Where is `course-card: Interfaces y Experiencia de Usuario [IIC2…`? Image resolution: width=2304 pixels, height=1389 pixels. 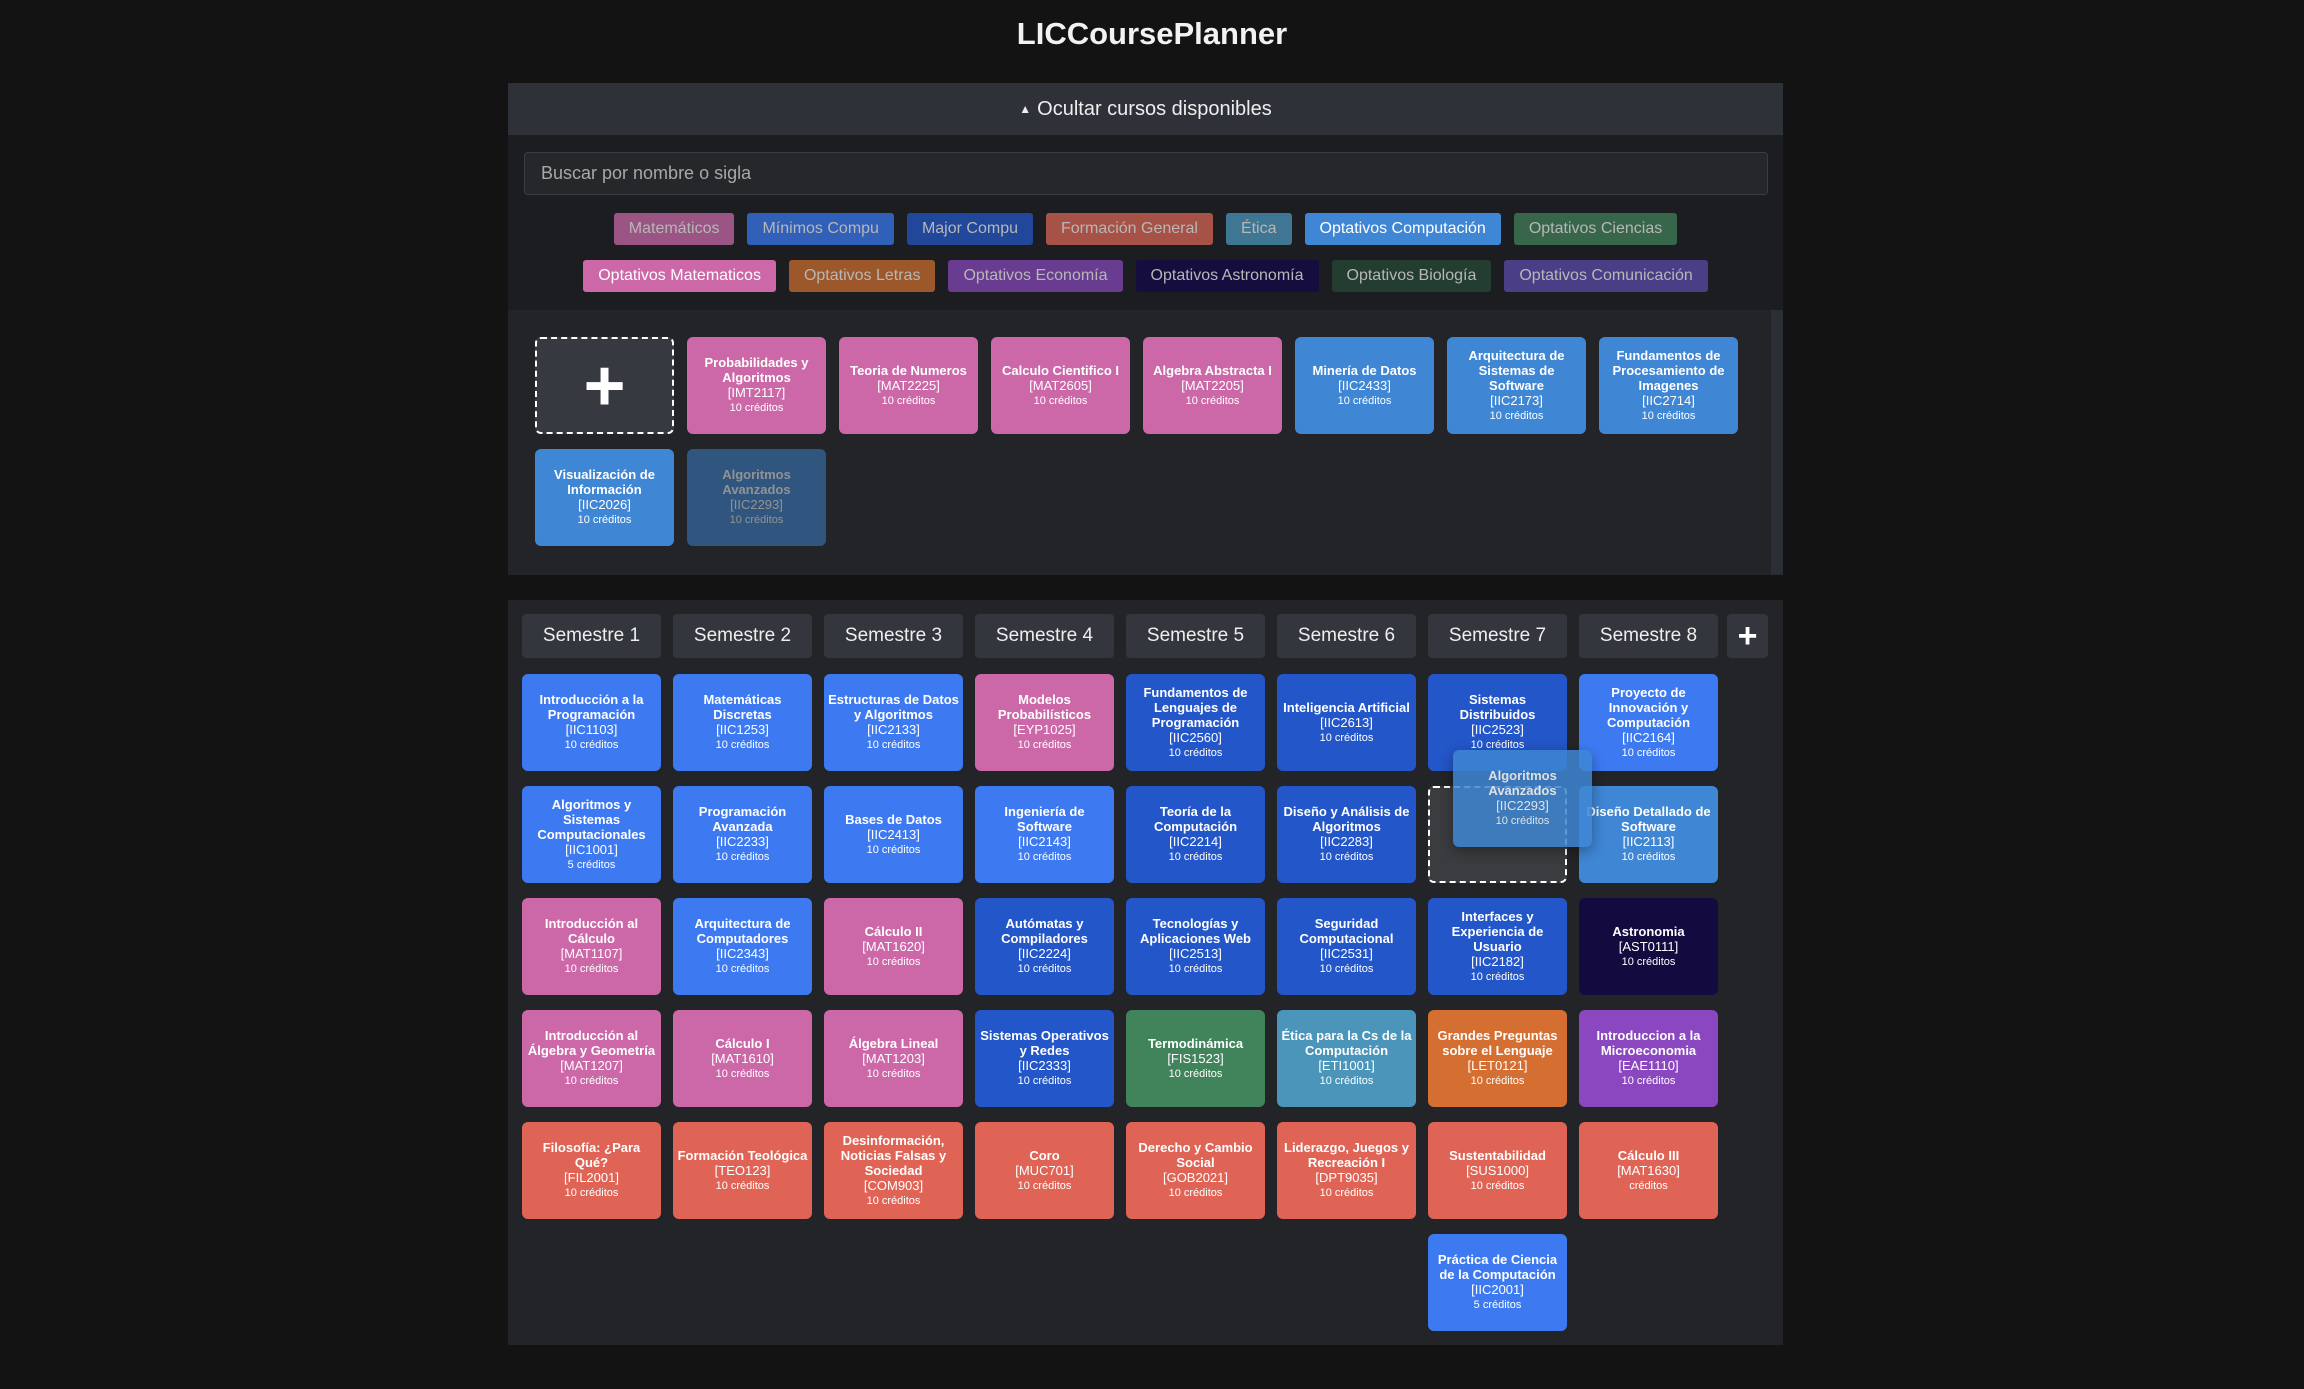 course-card: Interfaces y Experiencia de Usuario [IIC2… is located at coordinates (1497, 946).